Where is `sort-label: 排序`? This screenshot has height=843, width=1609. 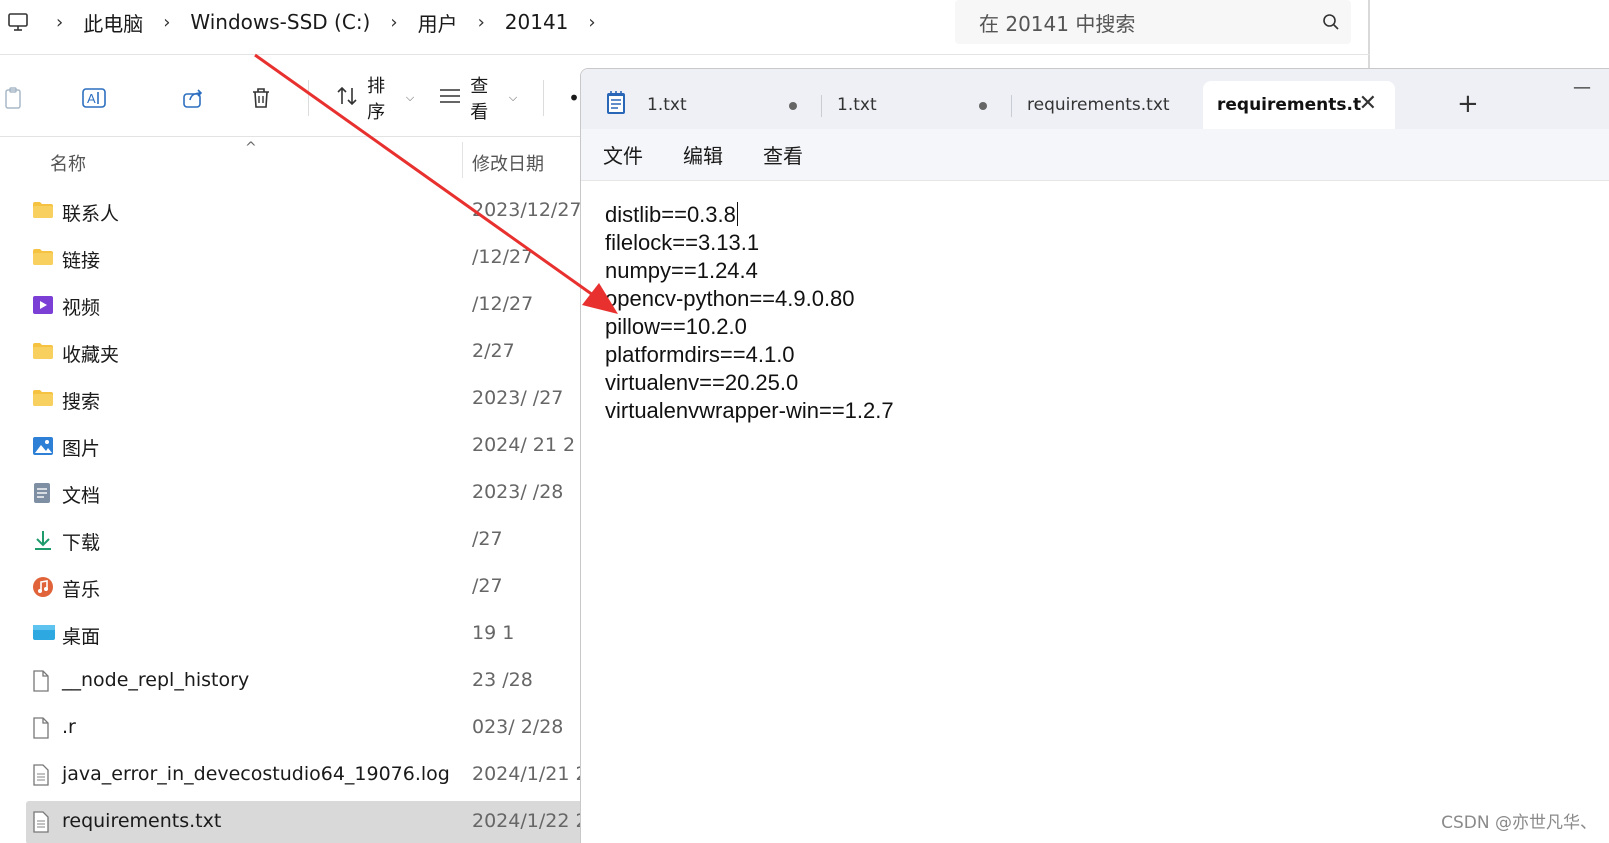 sort-label: 排序 is located at coordinates (376, 99).